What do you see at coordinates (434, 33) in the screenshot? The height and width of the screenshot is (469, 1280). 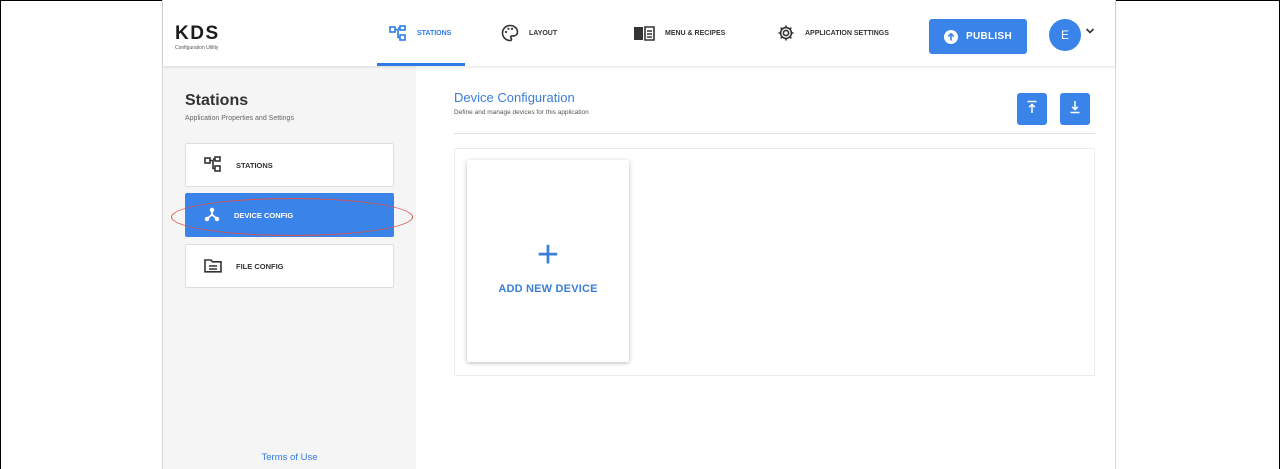 I see `tab-stations-label: STATIONS` at bounding box center [434, 33].